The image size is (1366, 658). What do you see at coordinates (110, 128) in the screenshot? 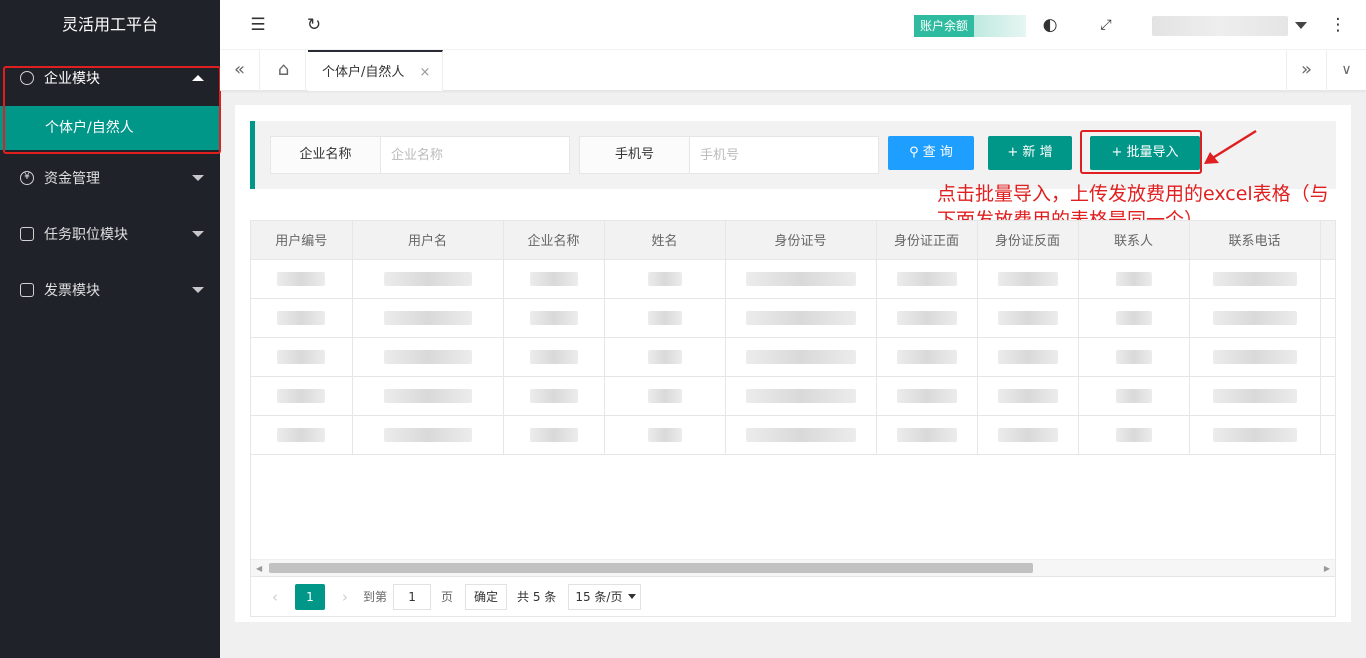
I see `sidebar-subitem-individual: 个体户/自然人` at bounding box center [110, 128].